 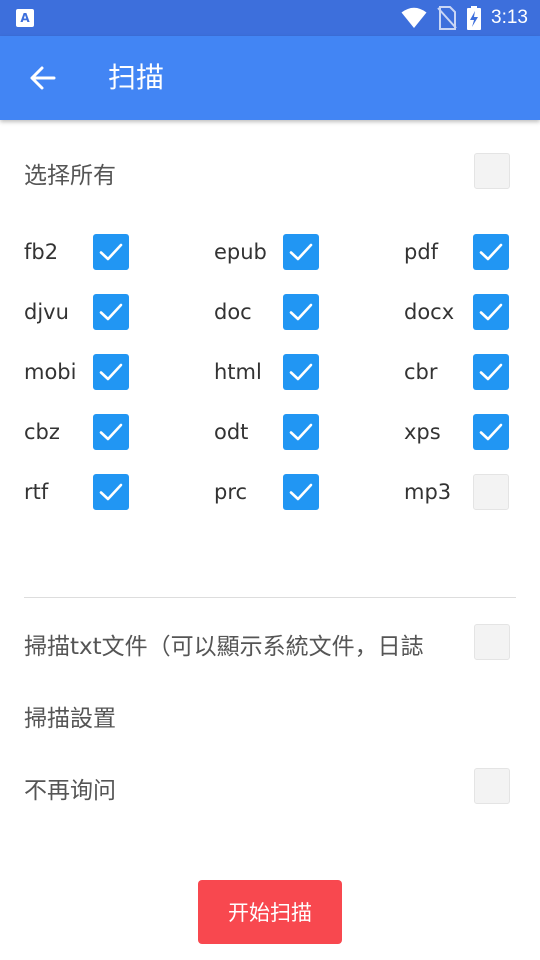 I want to click on scan-settings-item: 掃描設置, so click(x=70, y=716).